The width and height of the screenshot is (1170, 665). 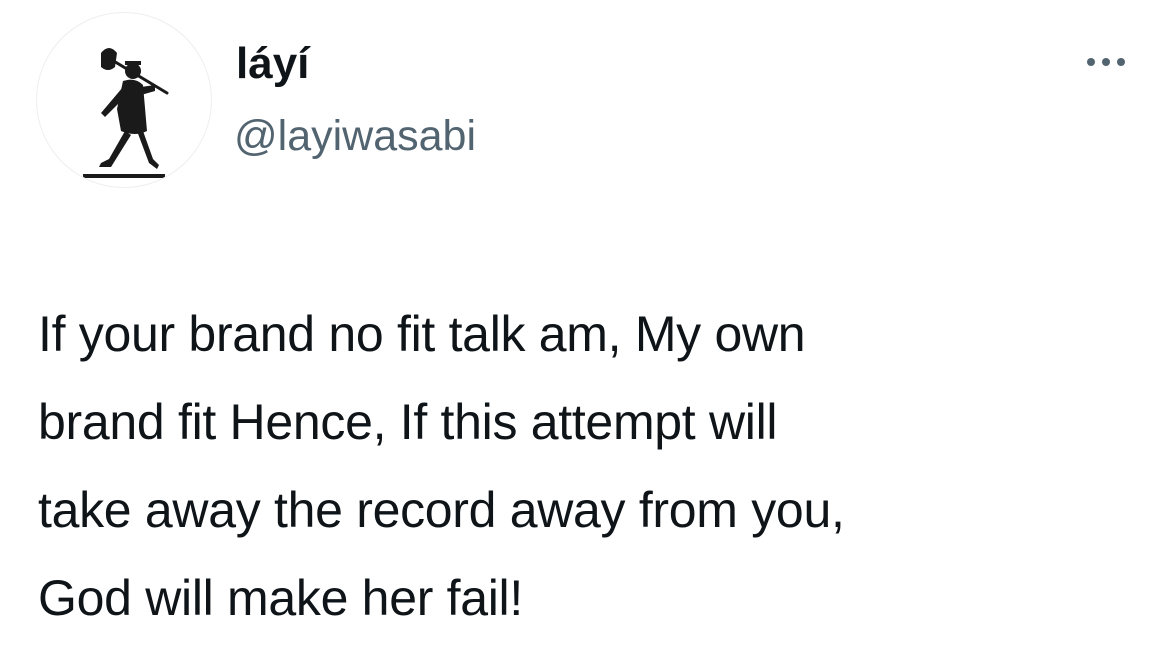 I want to click on more-options-button, so click(x=1106, y=62).